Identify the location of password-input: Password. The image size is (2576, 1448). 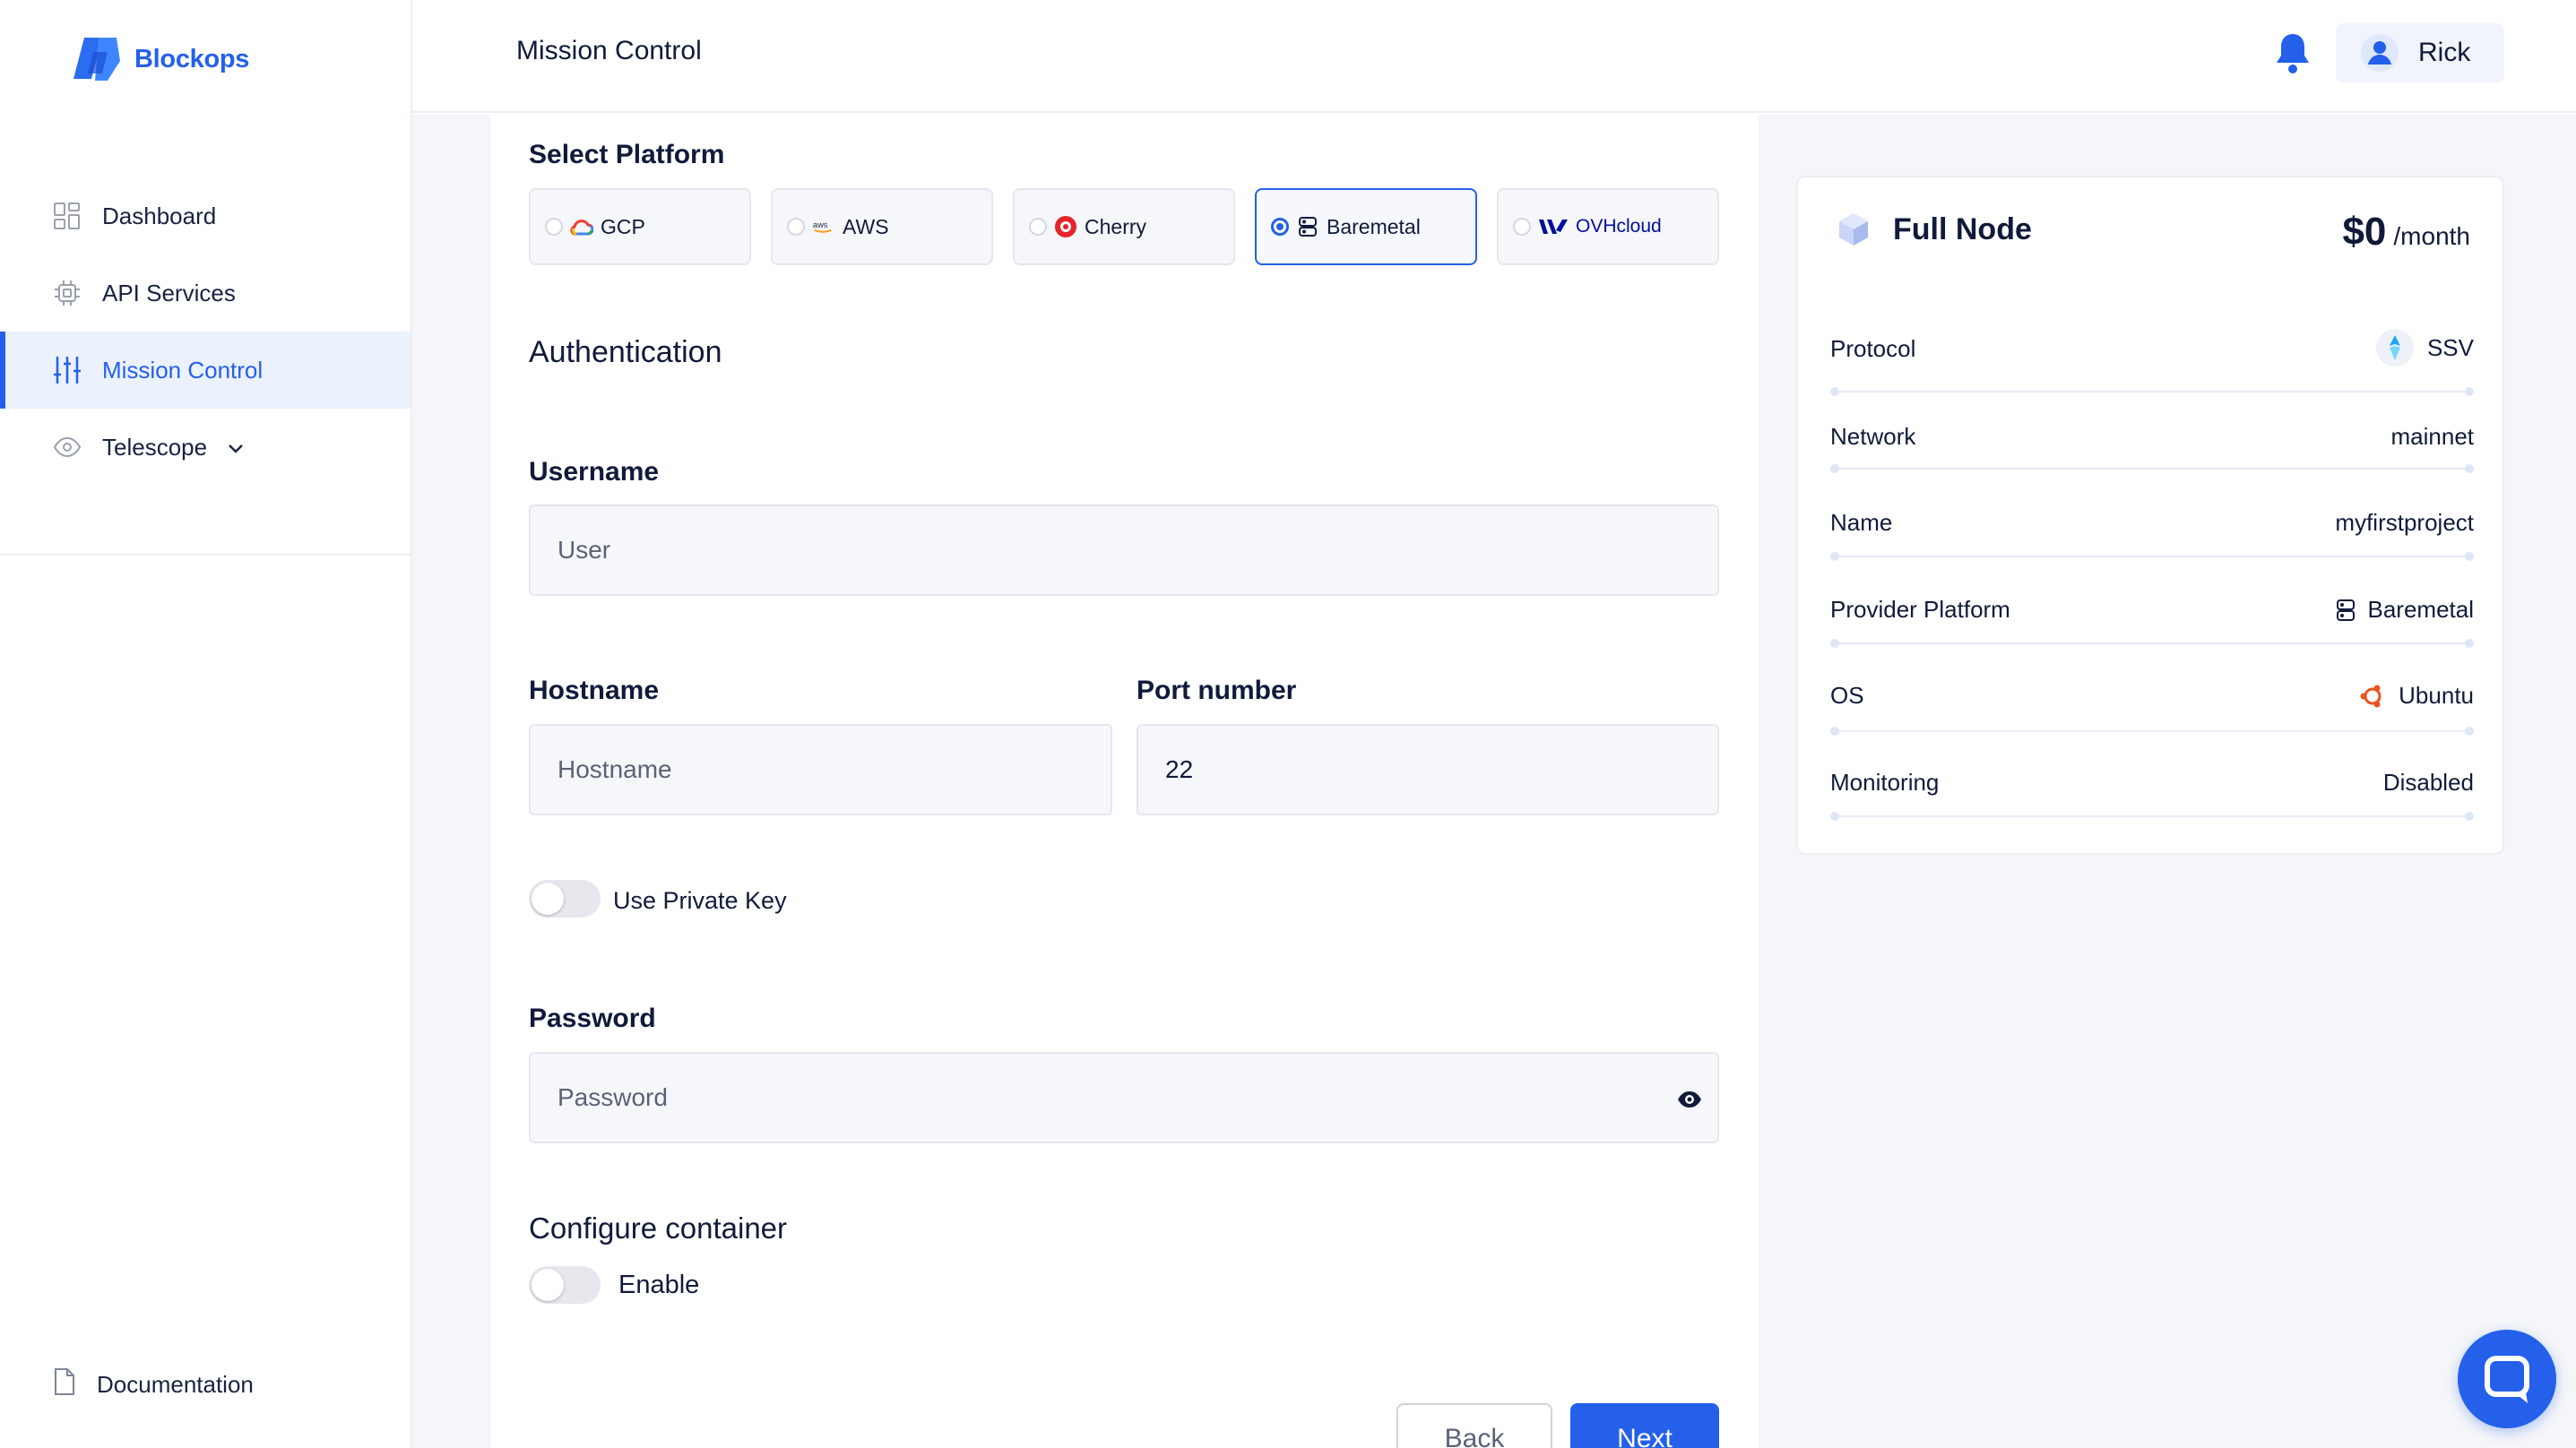
(1124, 1097).